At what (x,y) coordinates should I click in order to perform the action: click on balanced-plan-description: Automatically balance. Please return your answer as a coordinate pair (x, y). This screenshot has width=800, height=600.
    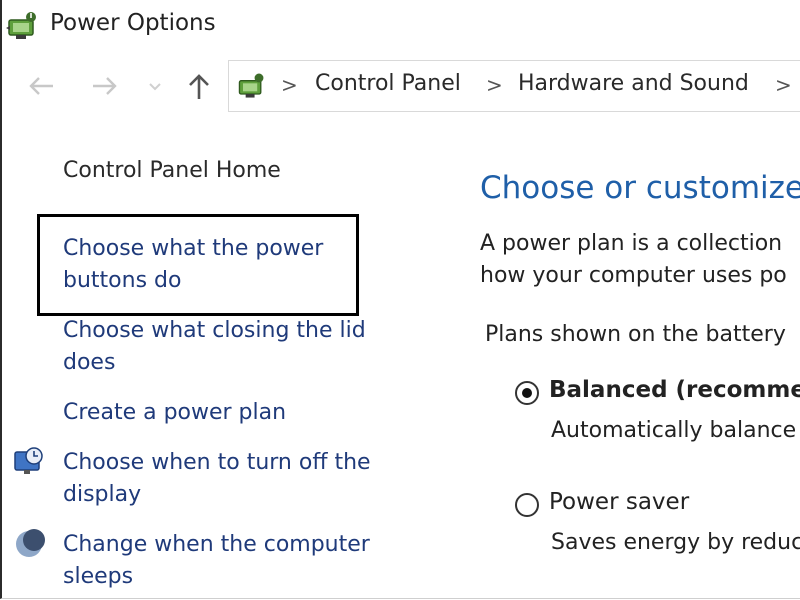
    Looking at the image, I should click on (674, 430).